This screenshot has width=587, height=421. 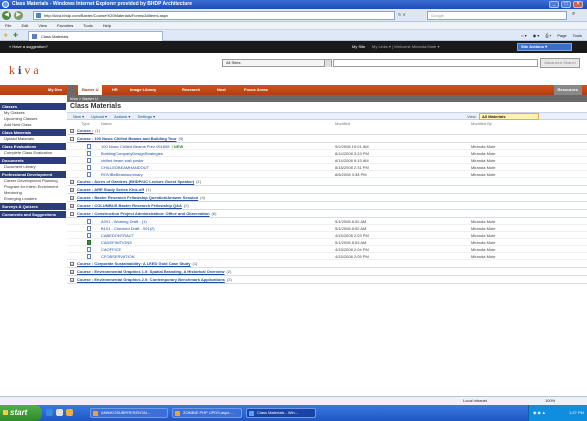 I want to click on leftnav-heading: Comments and Suggestions, so click(x=33, y=214).